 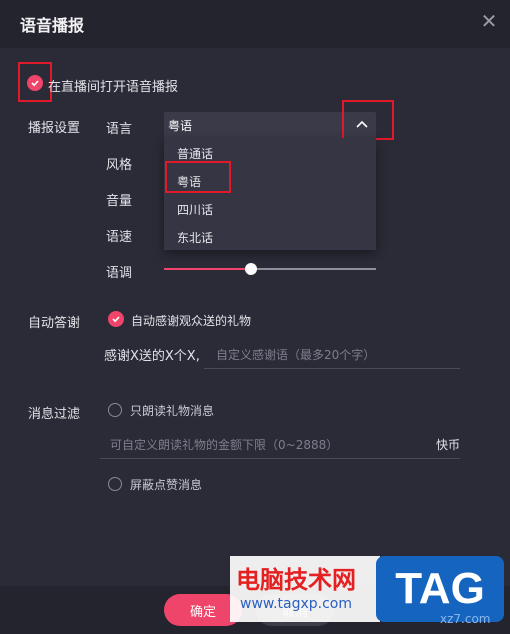 What do you see at coordinates (191, 321) in the screenshot?
I see `auto-thanks-label: 自动感谢观众送的礼物` at bounding box center [191, 321].